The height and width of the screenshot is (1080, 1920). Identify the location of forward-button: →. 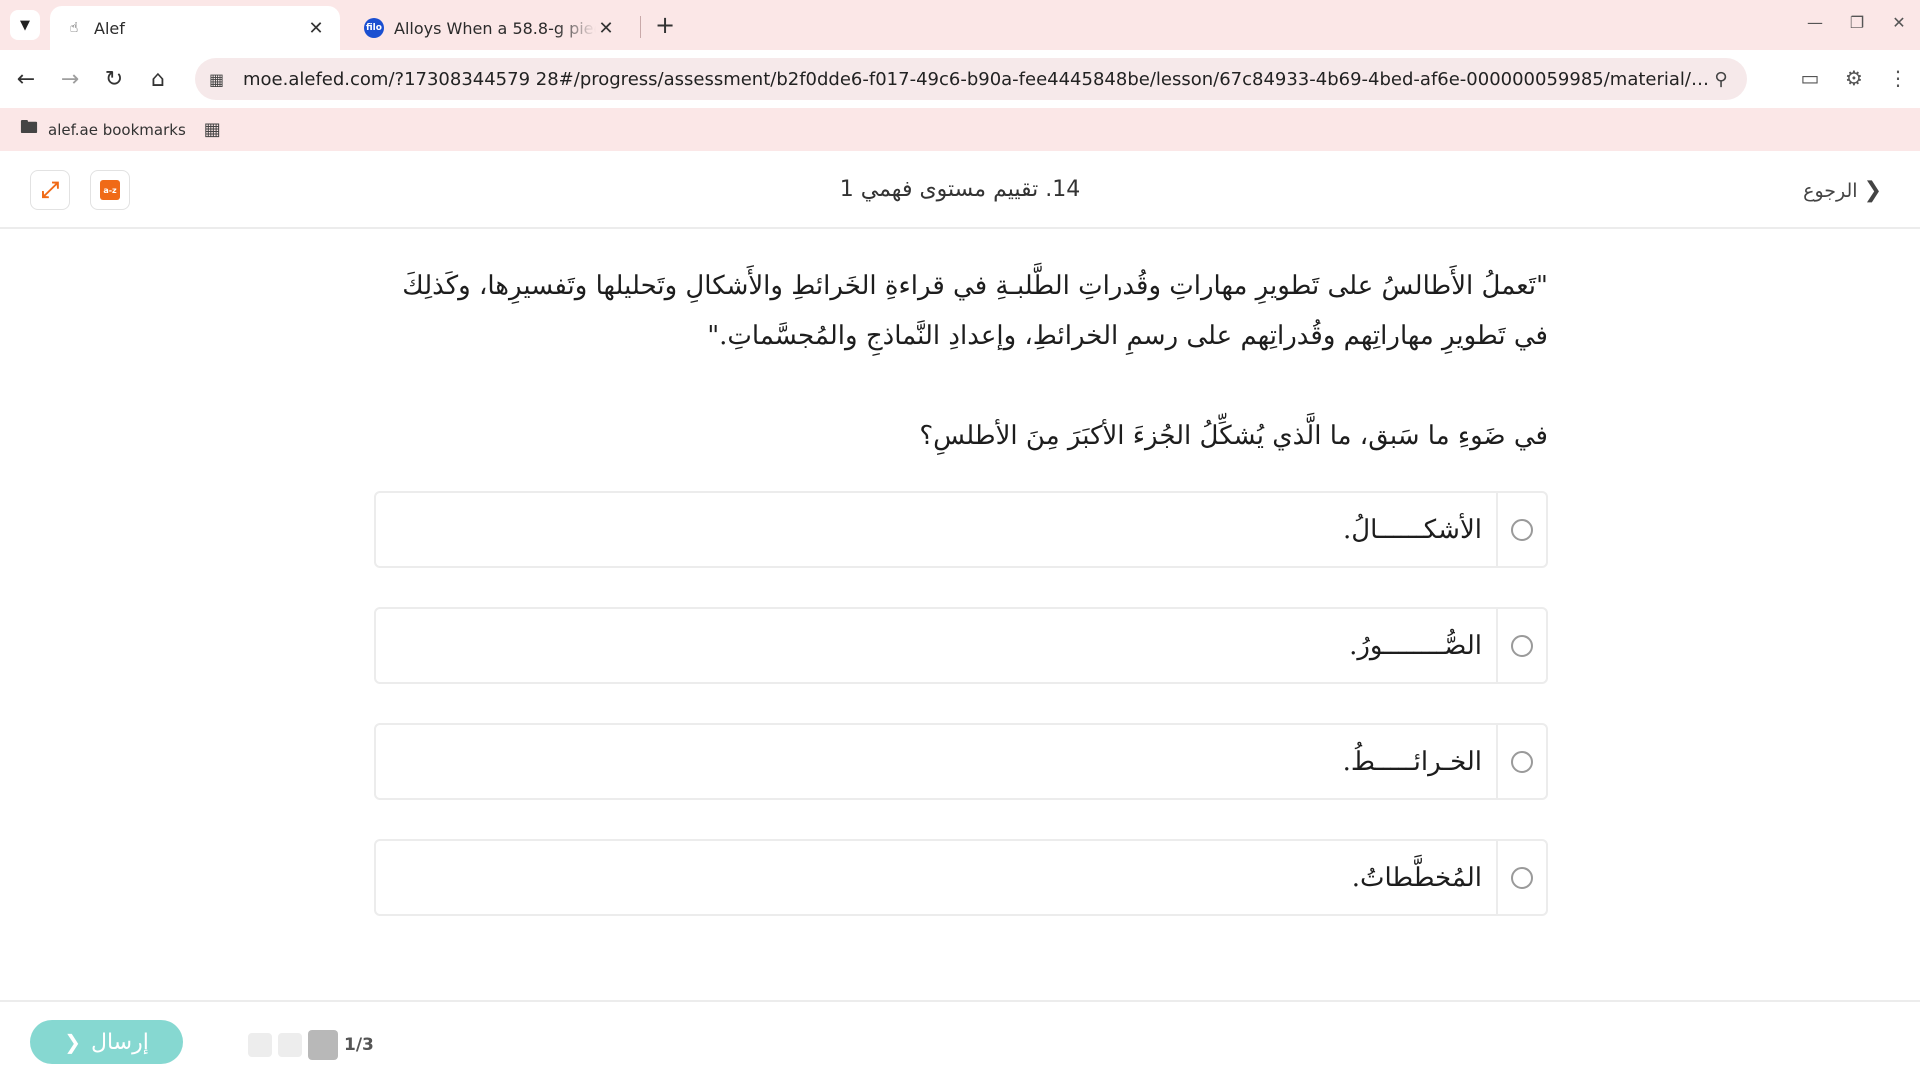
(70, 79).